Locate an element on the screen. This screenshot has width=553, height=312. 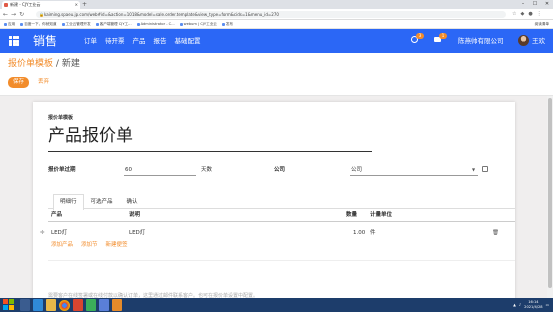
minimize-icon: – is located at coordinates (523, 4).